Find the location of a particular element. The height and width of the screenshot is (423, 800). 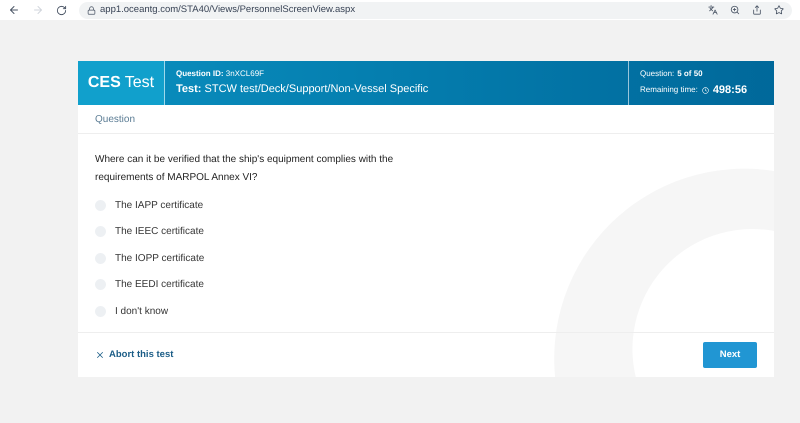

close-icon is located at coordinates (100, 355).